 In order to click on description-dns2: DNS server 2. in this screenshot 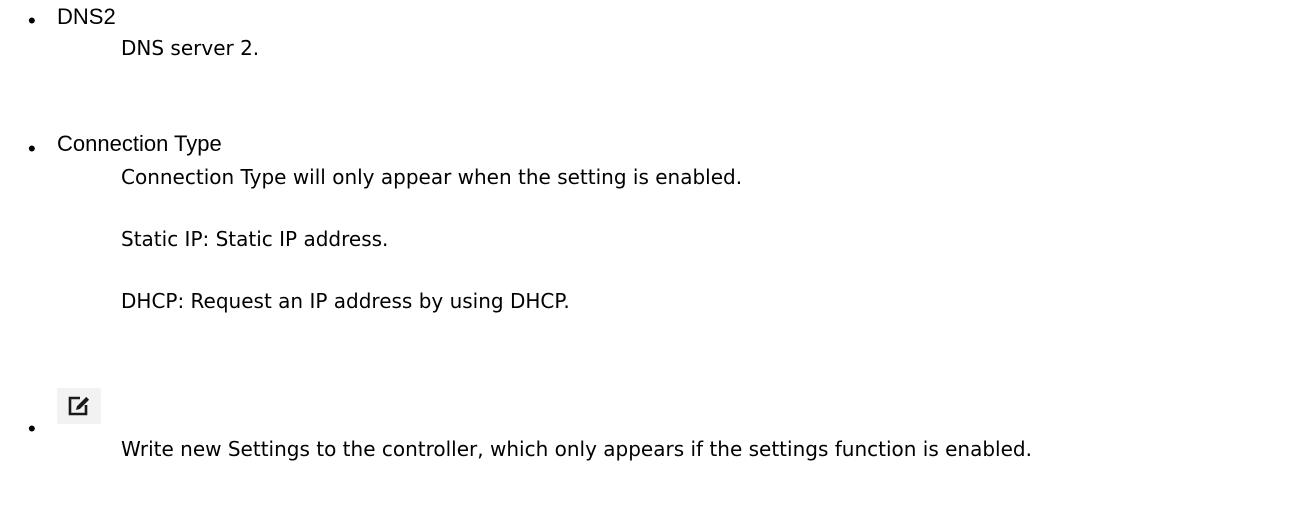, I will do `click(190, 48)`.